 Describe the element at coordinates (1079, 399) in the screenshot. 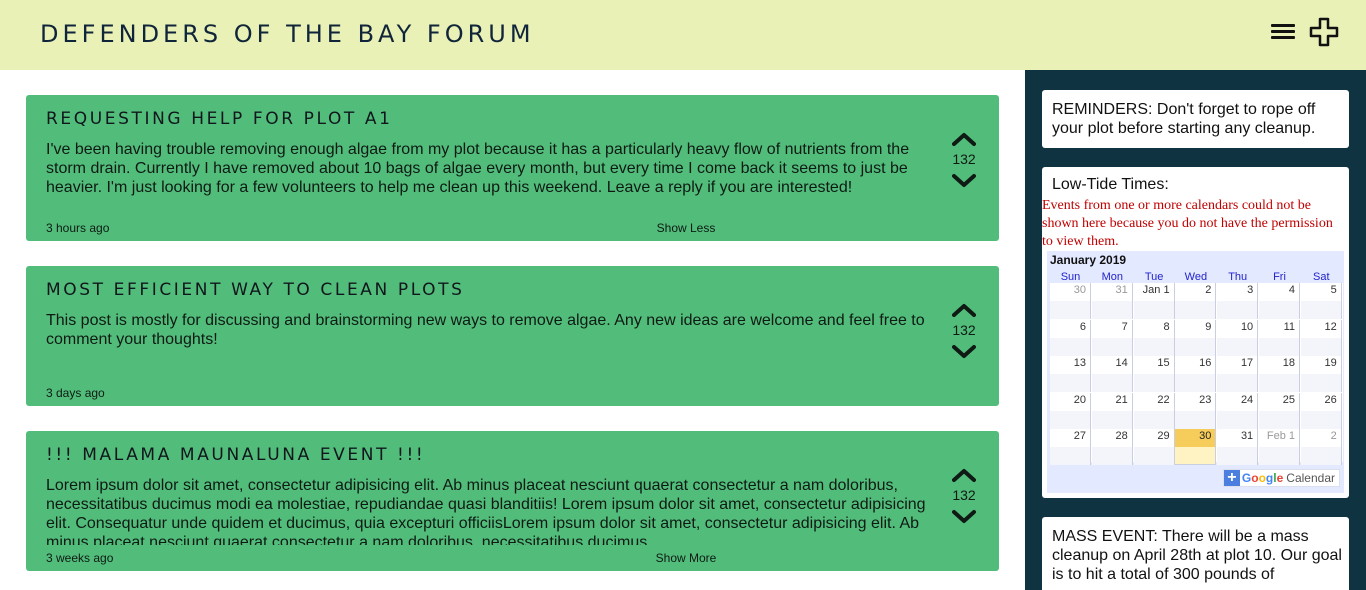

I see `calendar-day-number: 20` at that location.